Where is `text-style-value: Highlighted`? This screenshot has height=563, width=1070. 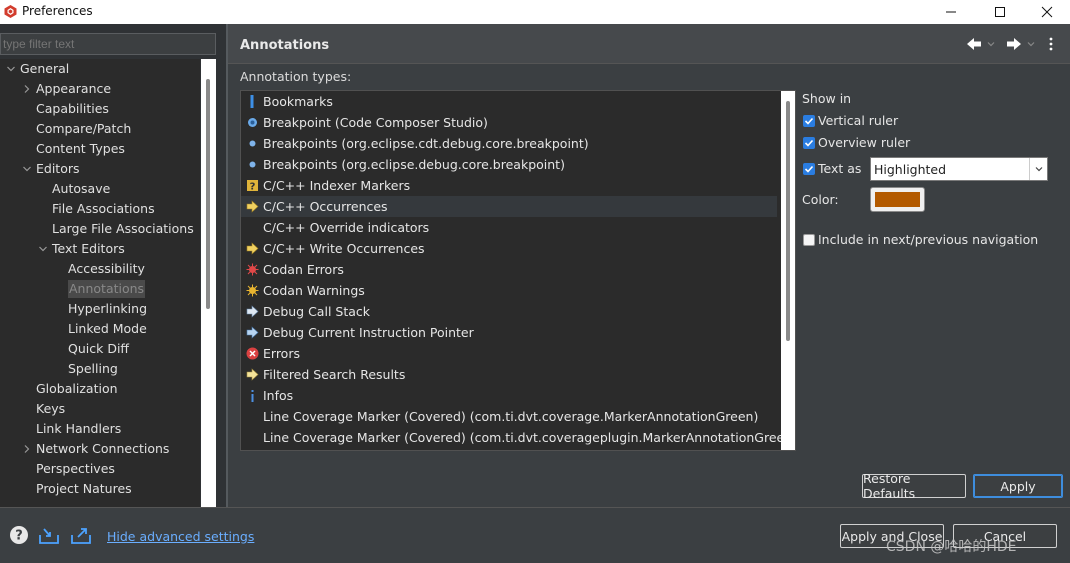 text-style-value: Highlighted is located at coordinates (910, 169).